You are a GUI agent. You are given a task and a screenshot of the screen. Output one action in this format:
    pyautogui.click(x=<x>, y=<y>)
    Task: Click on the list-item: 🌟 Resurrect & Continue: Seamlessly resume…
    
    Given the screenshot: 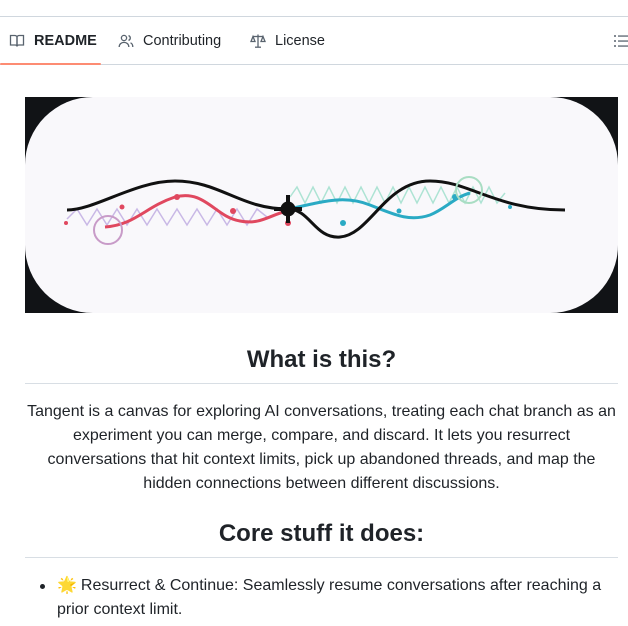 What is the action you would take?
    pyautogui.click(x=321, y=598)
    